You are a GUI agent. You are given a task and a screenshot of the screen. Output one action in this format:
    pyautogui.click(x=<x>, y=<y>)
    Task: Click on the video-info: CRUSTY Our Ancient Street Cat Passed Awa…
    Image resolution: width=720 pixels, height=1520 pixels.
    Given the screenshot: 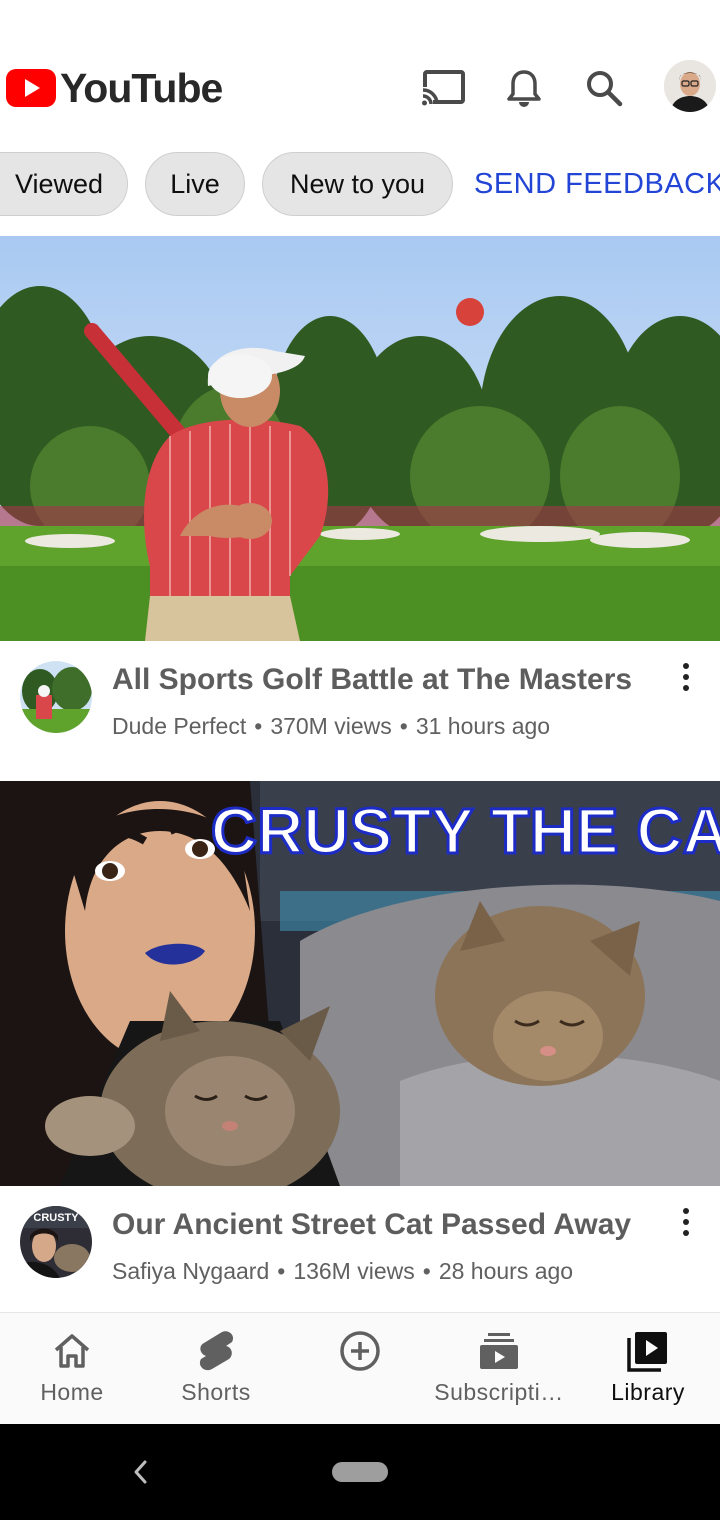 What is the action you would take?
    pyautogui.click(x=360, y=1246)
    